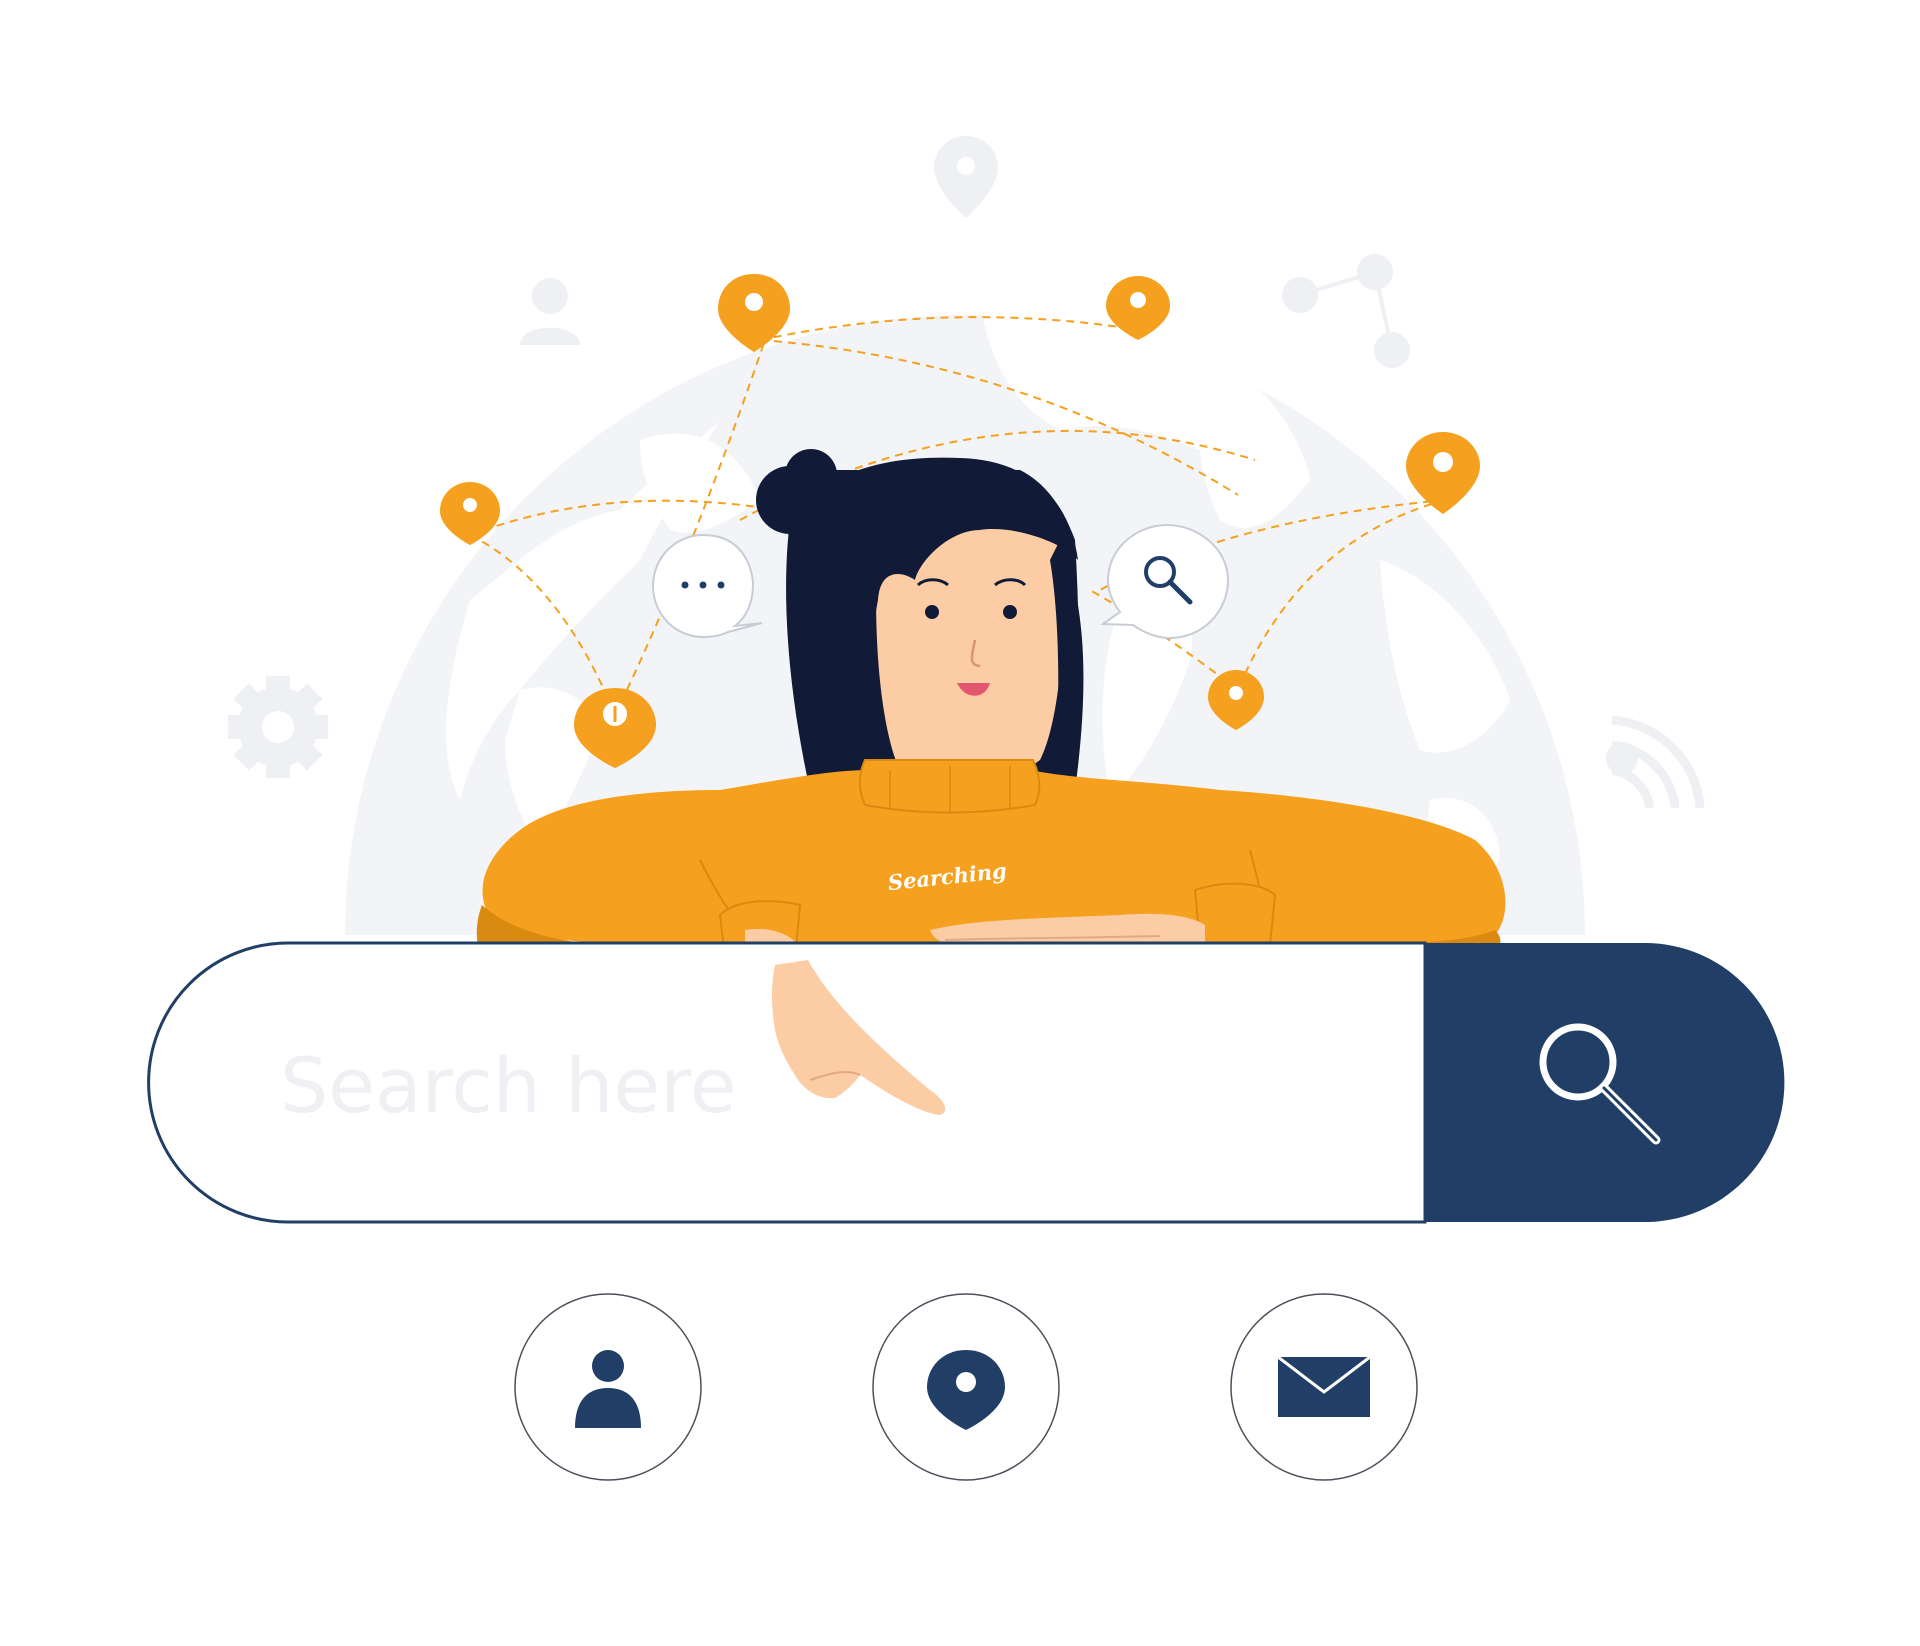 This screenshot has height=1646, width=1920. What do you see at coordinates (787, 1082) in the screenshot?
I see `search-bar: Search here` at bounding box center [787, 1082].